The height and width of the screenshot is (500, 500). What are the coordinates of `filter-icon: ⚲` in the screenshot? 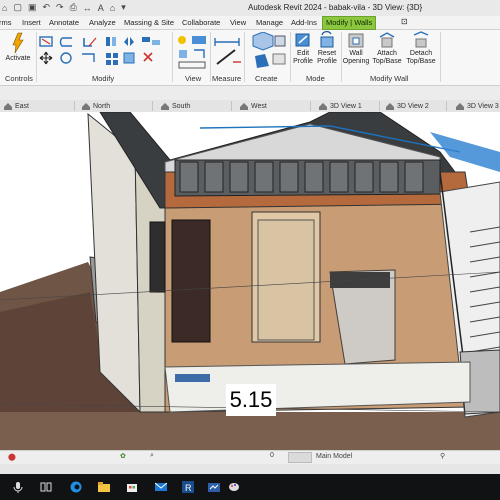 It's located at (442, 456).